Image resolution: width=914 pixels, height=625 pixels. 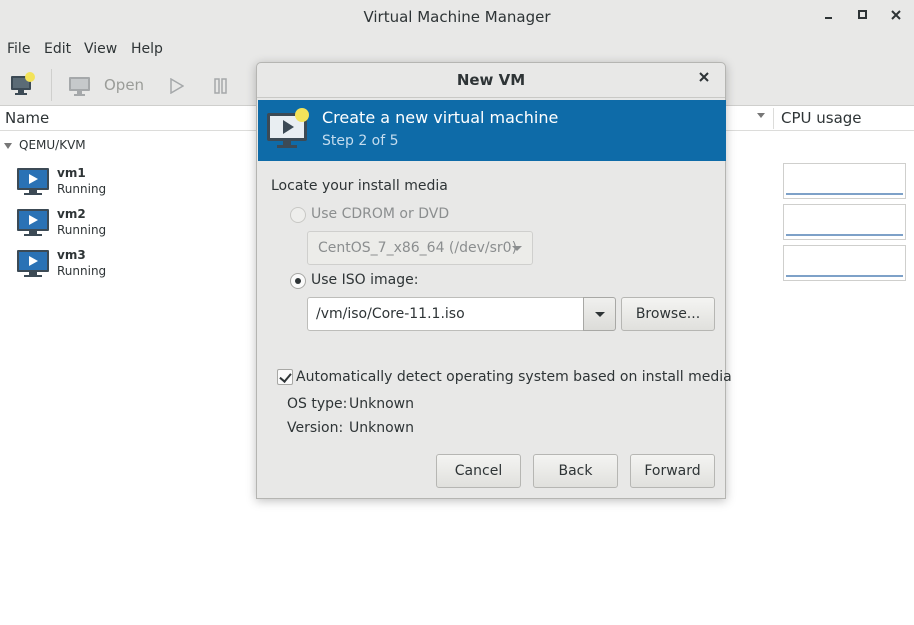 I want to click on vm-name: vm3, so click(x=71, y=255).